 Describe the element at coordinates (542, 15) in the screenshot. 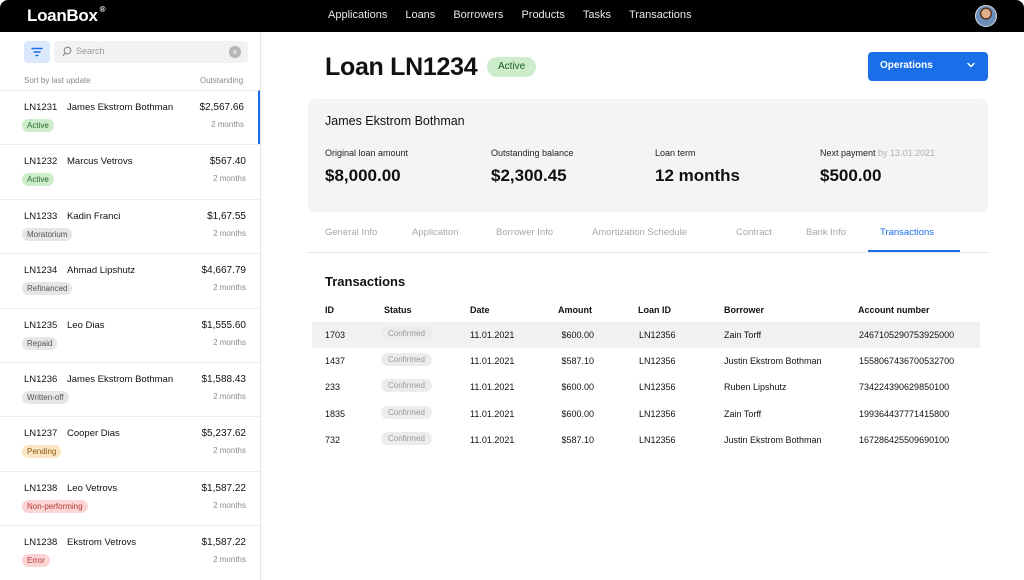

I see `nav-products: Products` at that location.